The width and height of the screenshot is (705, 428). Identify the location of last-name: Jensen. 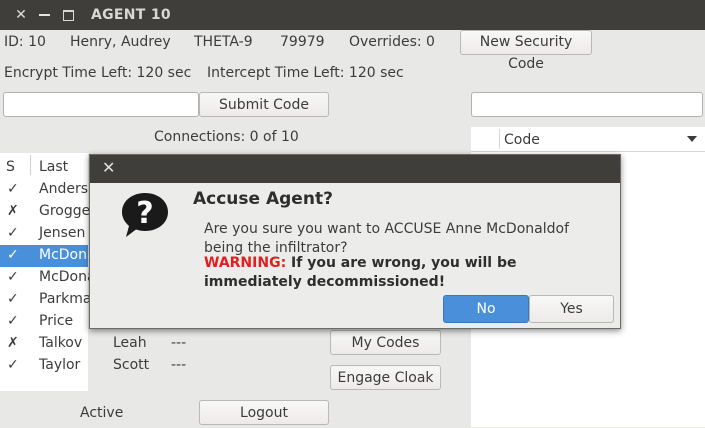
(62, 233).